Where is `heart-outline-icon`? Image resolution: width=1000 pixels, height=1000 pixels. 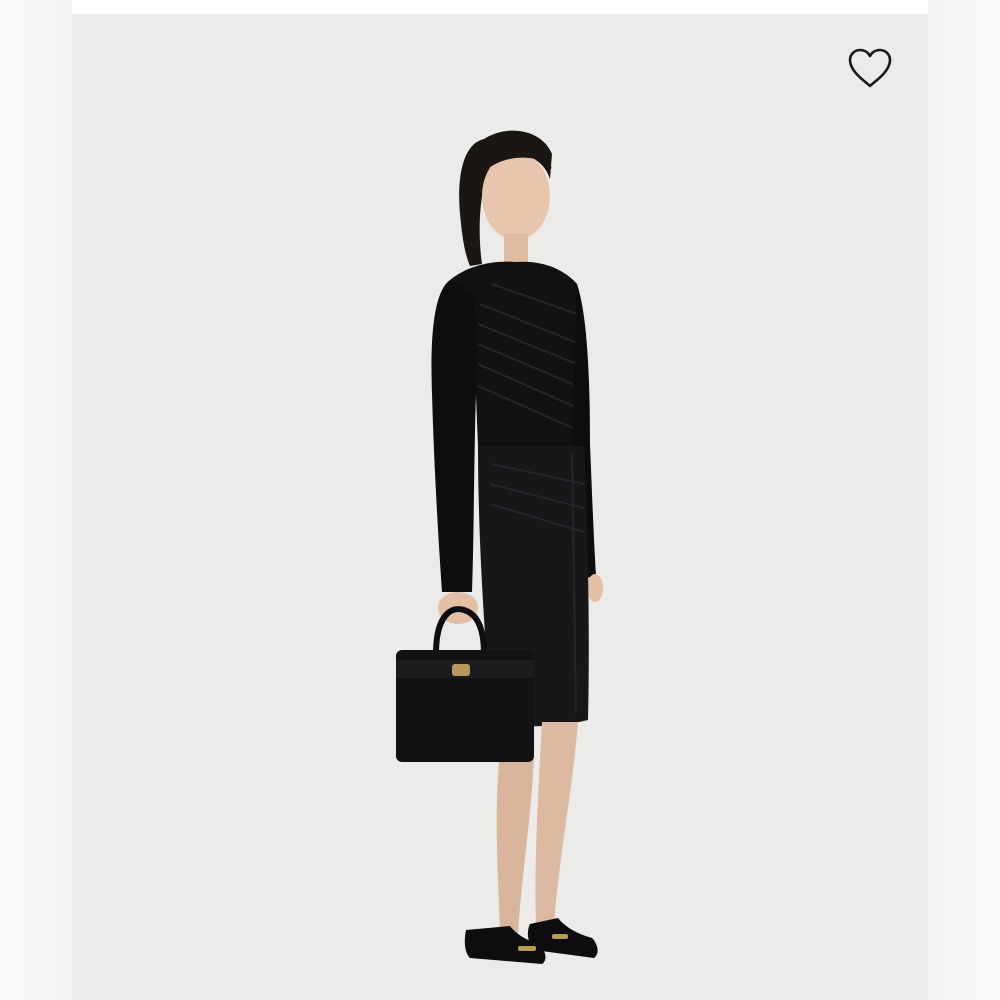 heart-outline-icon is located at coordinates (870, 68).